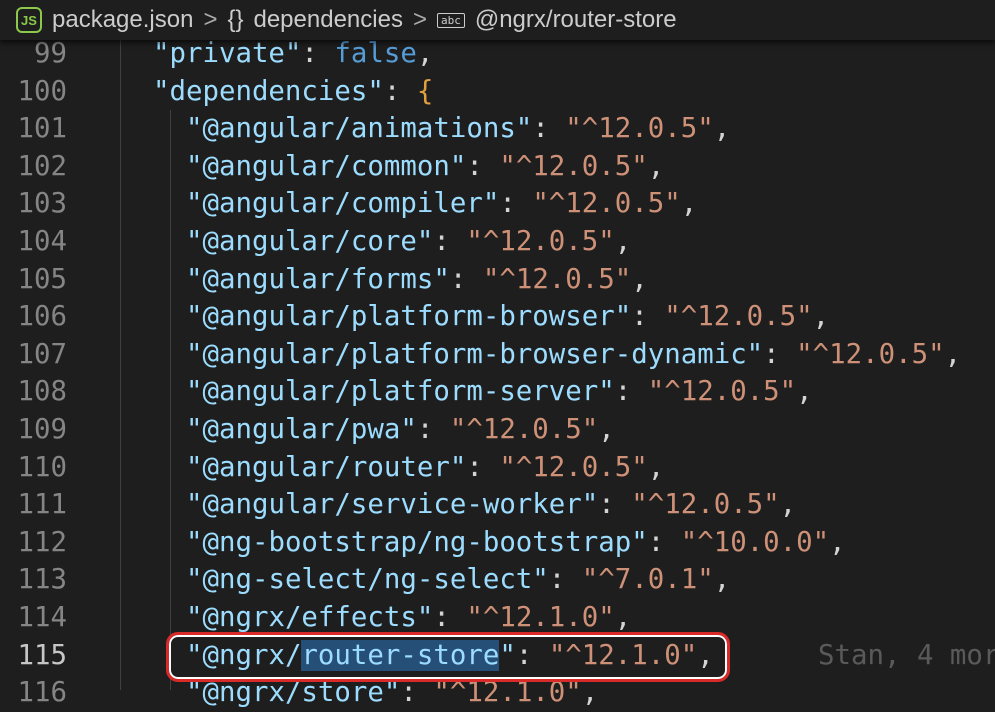  What do you see at coordinates (475, 354) in the screenshot?
I see `json-key: "@angular/platform-browser-dynamic"` at bounding box center [475, 354].